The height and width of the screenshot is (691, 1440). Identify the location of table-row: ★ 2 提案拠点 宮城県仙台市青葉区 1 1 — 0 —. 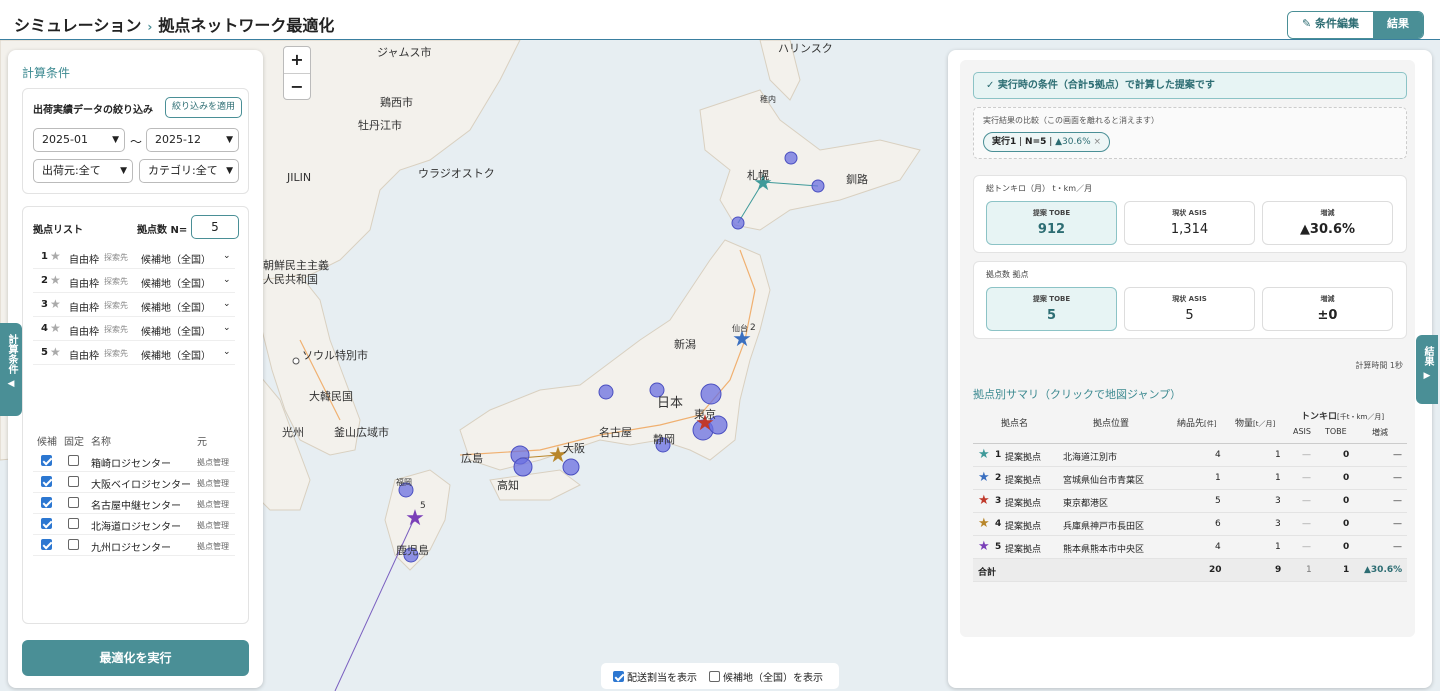
(1190, 478).